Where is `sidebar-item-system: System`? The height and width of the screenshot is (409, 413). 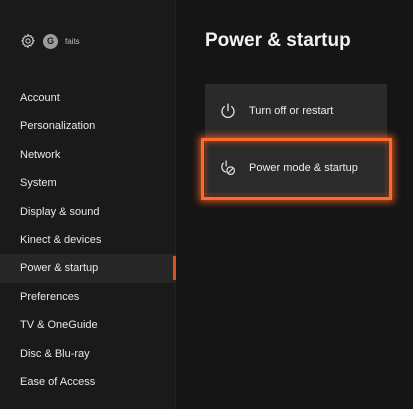
sidebar-item-system: System is located at coordinates (88, 183).